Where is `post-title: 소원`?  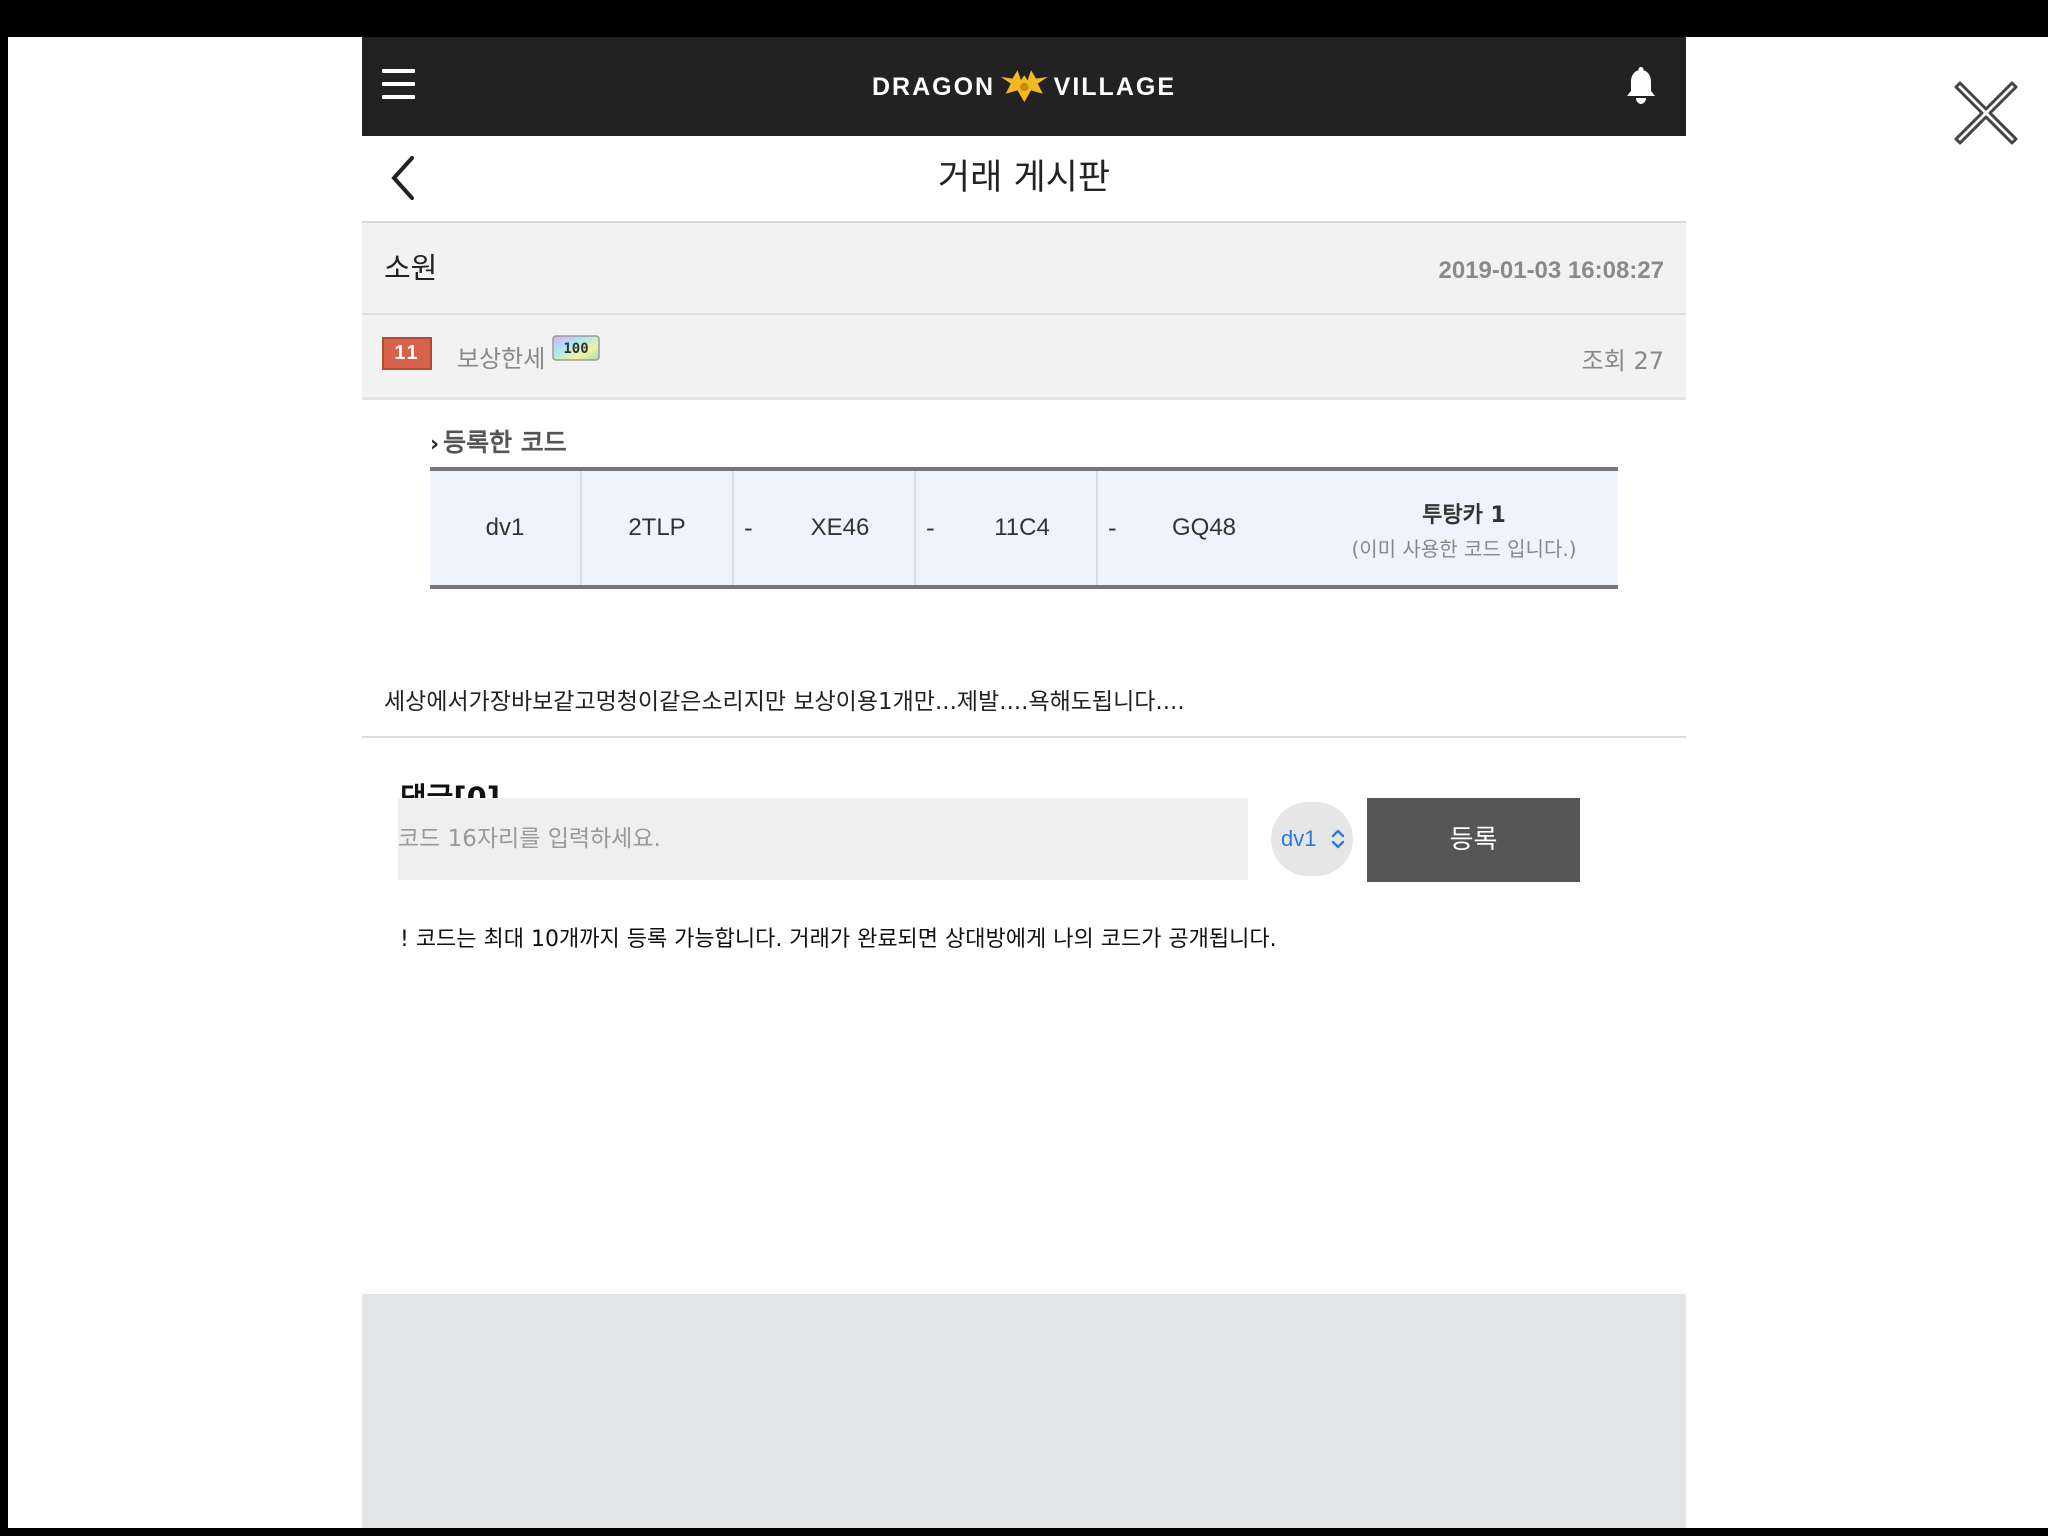 post-title: 소원 is located at coordinates (411, 268).